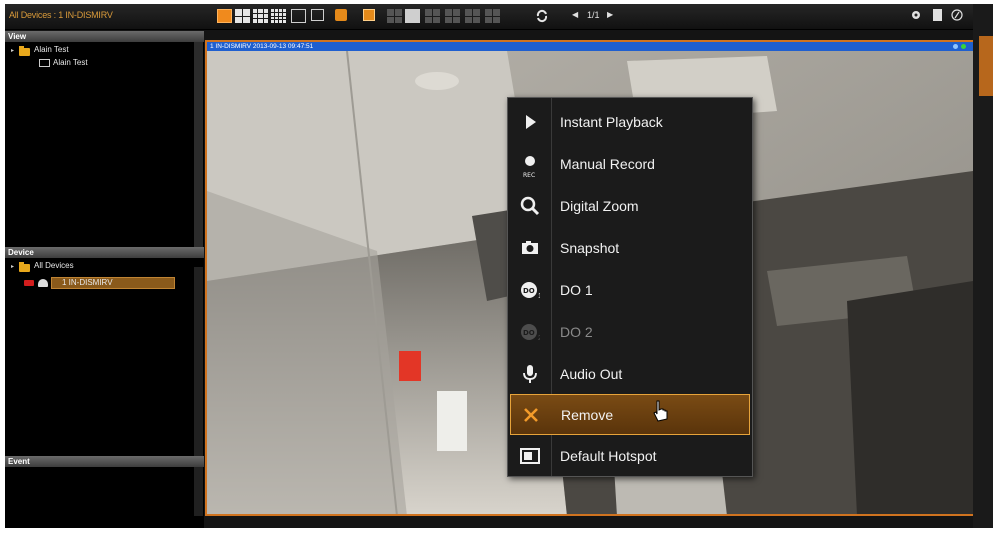  What do you see at coordinates (262, 46) in the screenshot?
I see `video-caption: 1 IN-DISMIRV 2013-09-13 09:47:51` at bounding box center [262, 46].